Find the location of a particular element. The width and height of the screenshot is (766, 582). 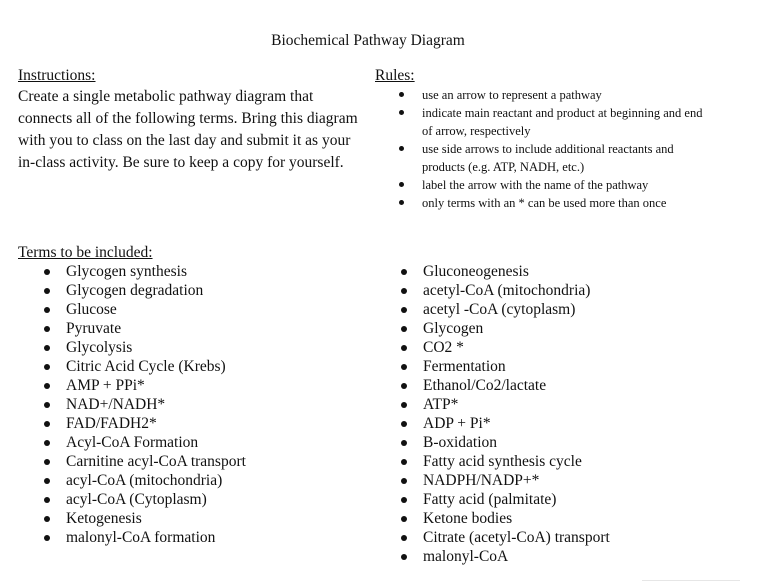

term-item: Glycogen degradation is located at coordinates (144, 290).